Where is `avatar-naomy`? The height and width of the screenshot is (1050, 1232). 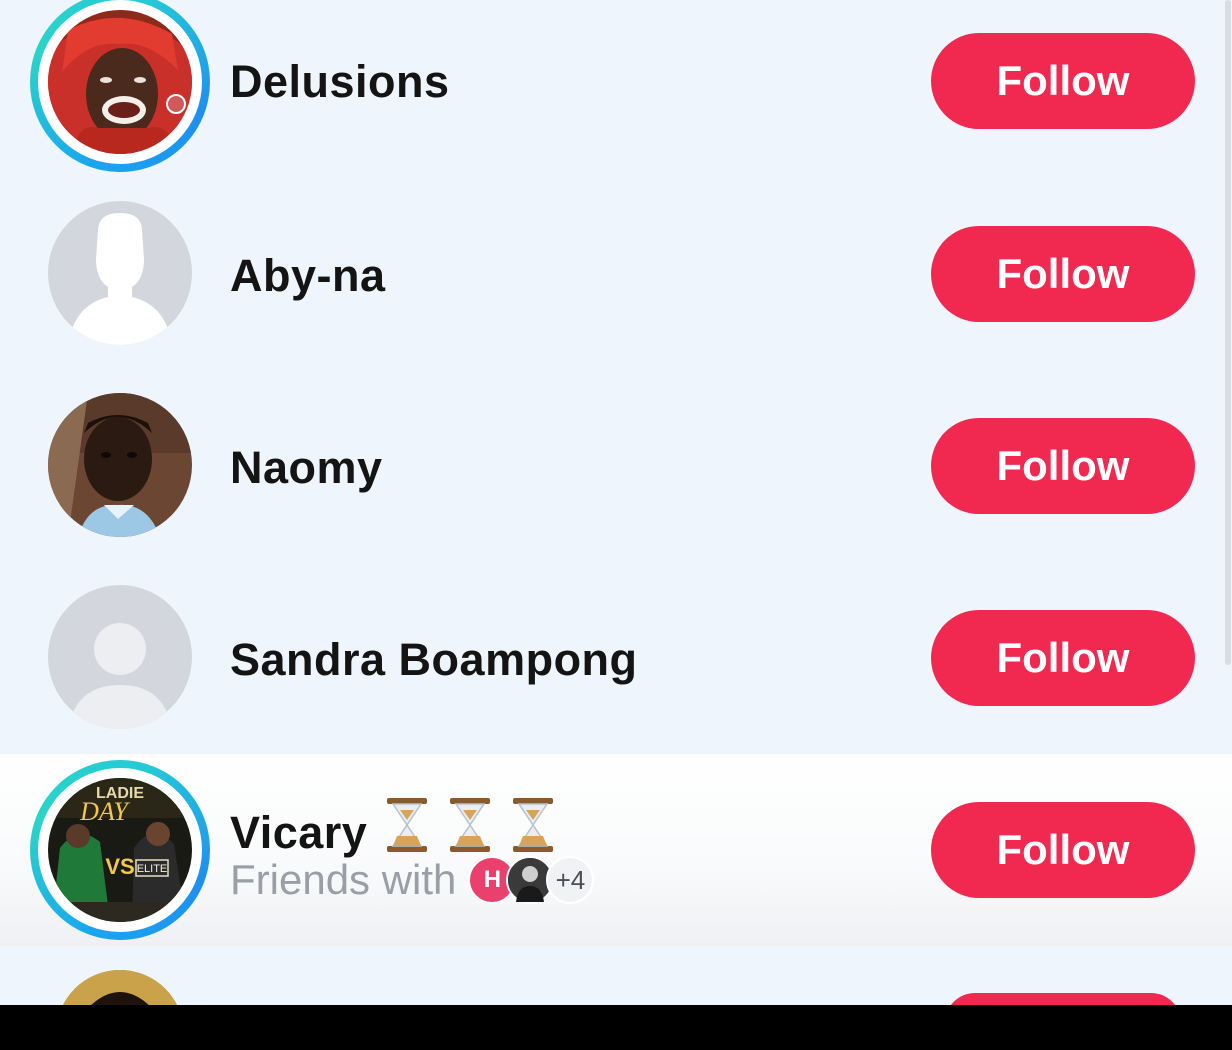
avatar-naomy is located at coordinates (120, 465).